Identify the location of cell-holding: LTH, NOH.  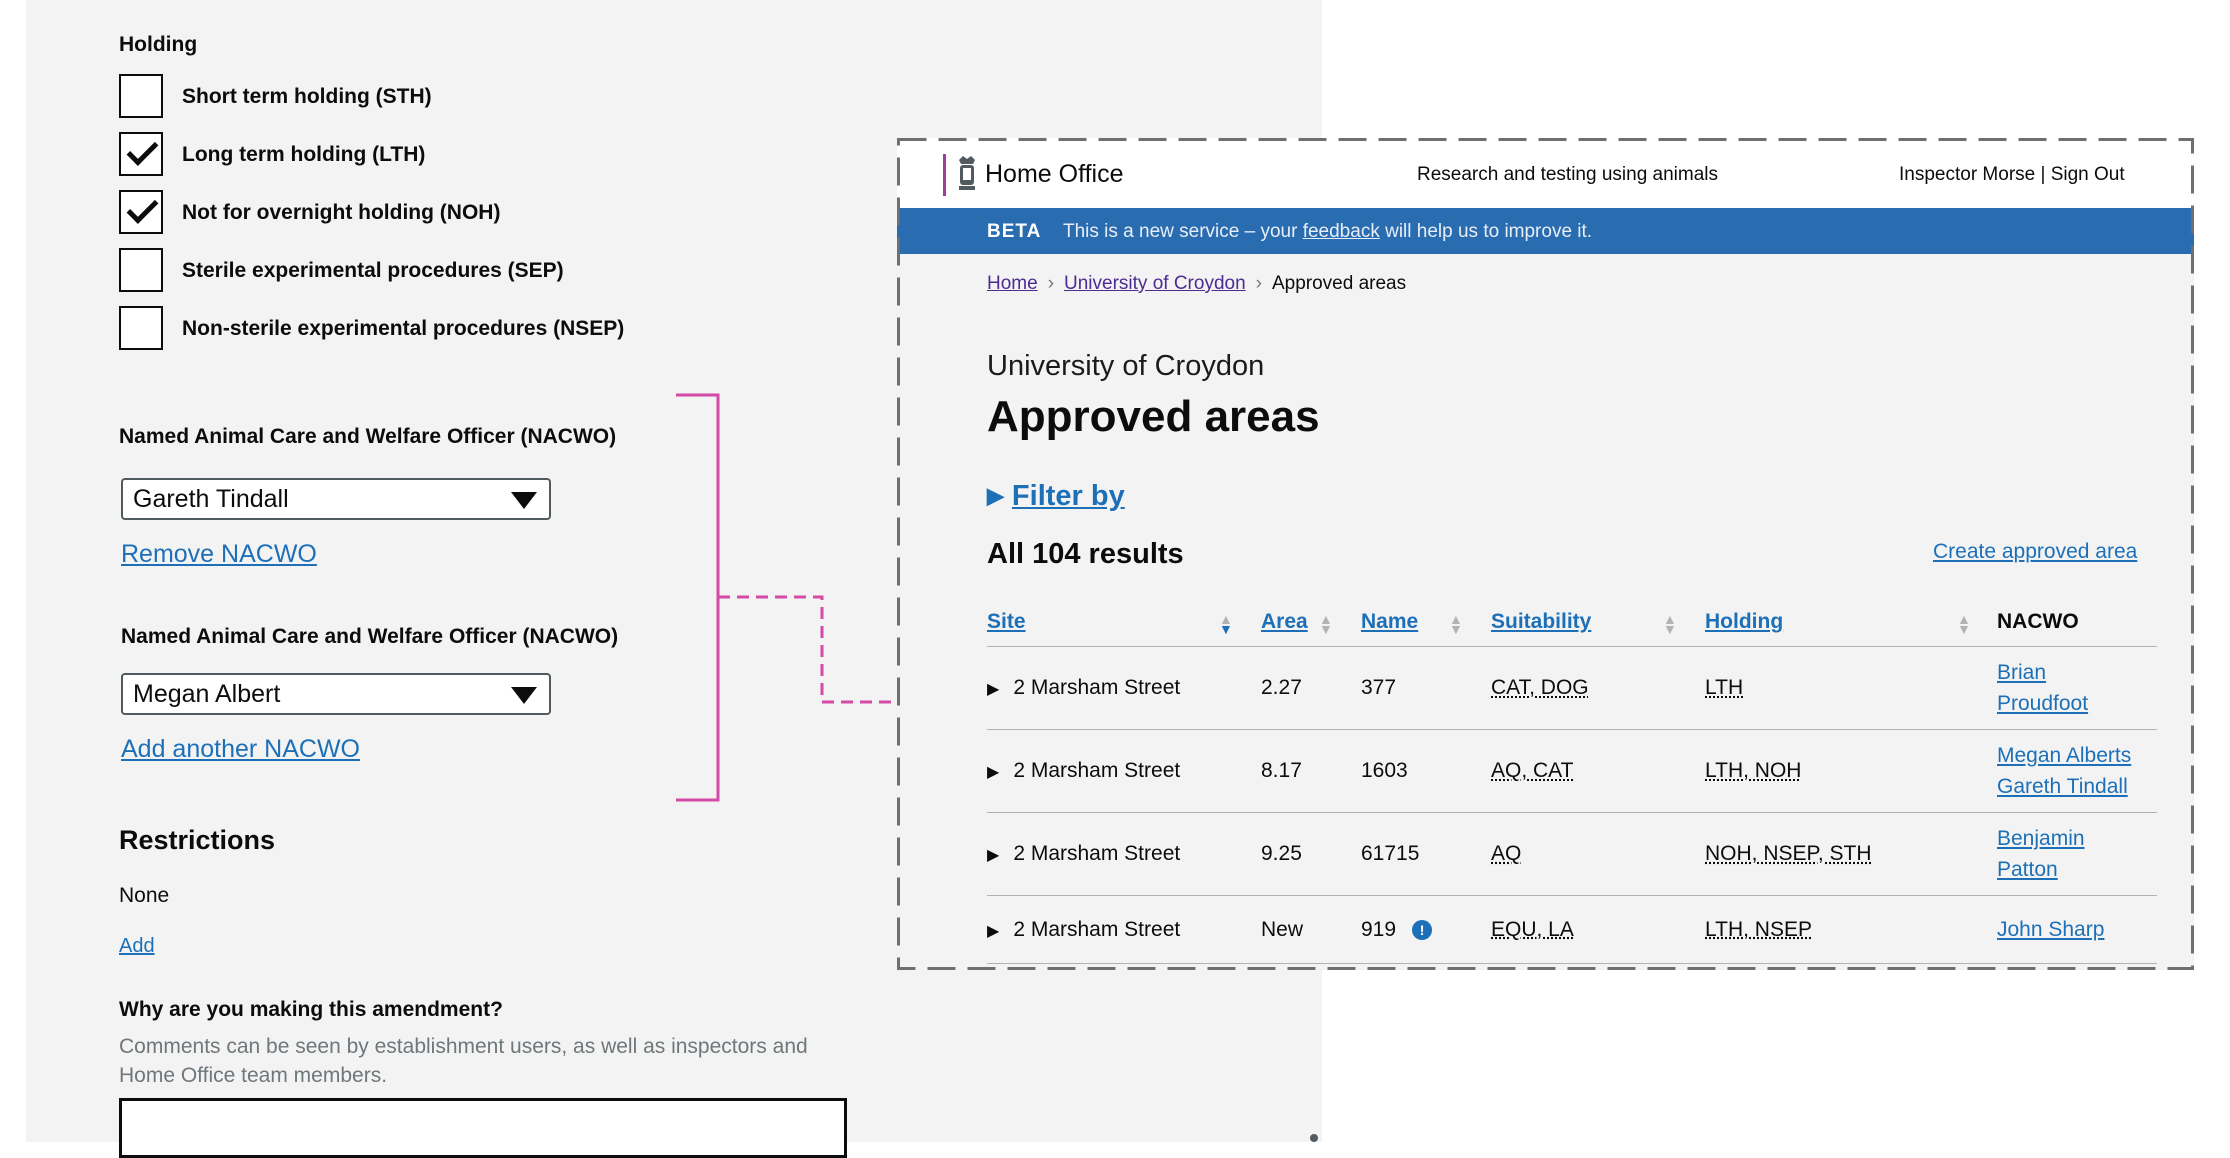
(1851, 771).